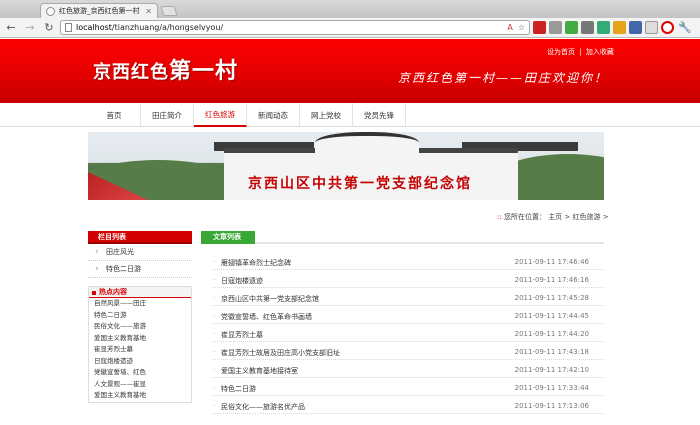  Describe the element at coordinates (140, 350) in the screenshot. I see `hot-item: 崔显芳烈士墓` at that location.